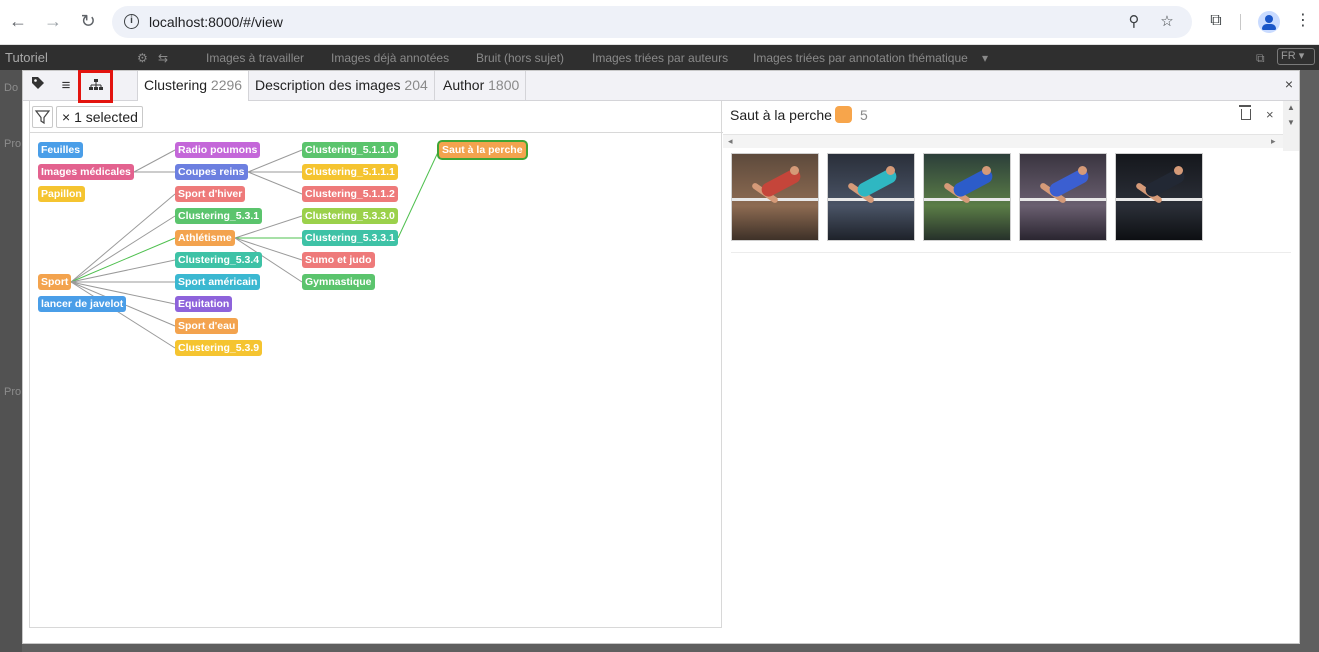  What do you see at coordinates (163, 58) in the screenshot?
I see `swap-icon: ⇆` at bounding box center [163, 58].